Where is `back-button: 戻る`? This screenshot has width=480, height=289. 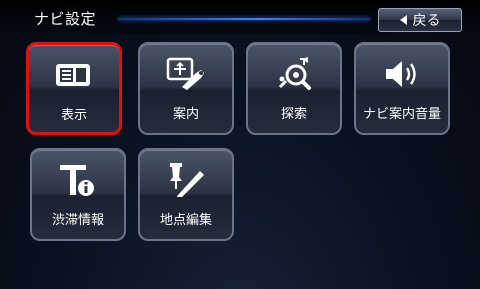 back-button: 戻る is located at coordinates (420, 20).